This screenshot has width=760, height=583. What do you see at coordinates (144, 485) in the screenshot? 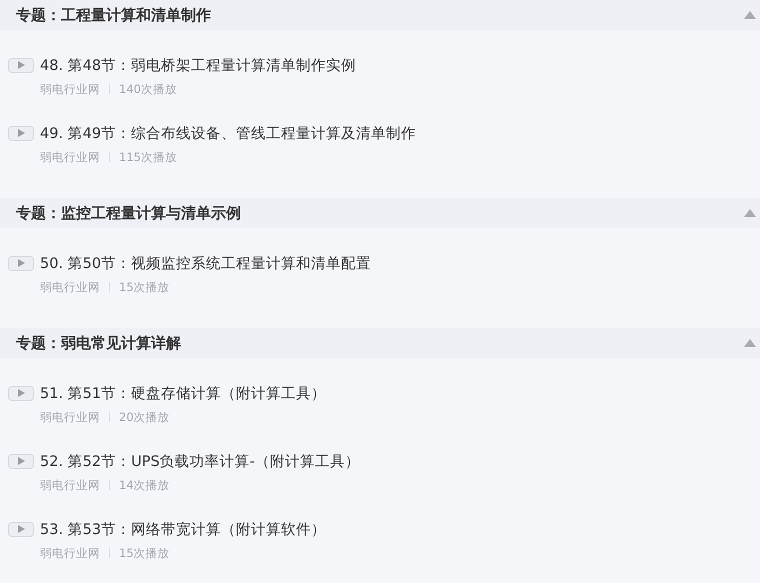
I see `play-count: 14次播放` at bounding box center [144, 485].